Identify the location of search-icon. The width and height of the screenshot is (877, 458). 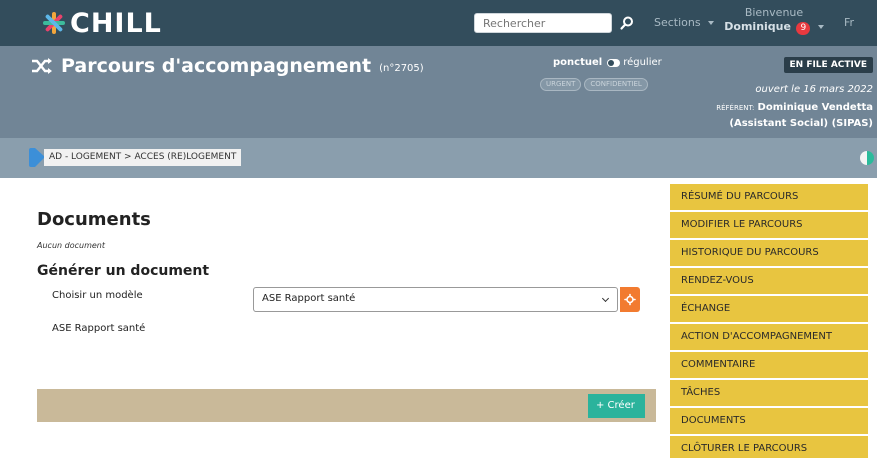
(626, 23).